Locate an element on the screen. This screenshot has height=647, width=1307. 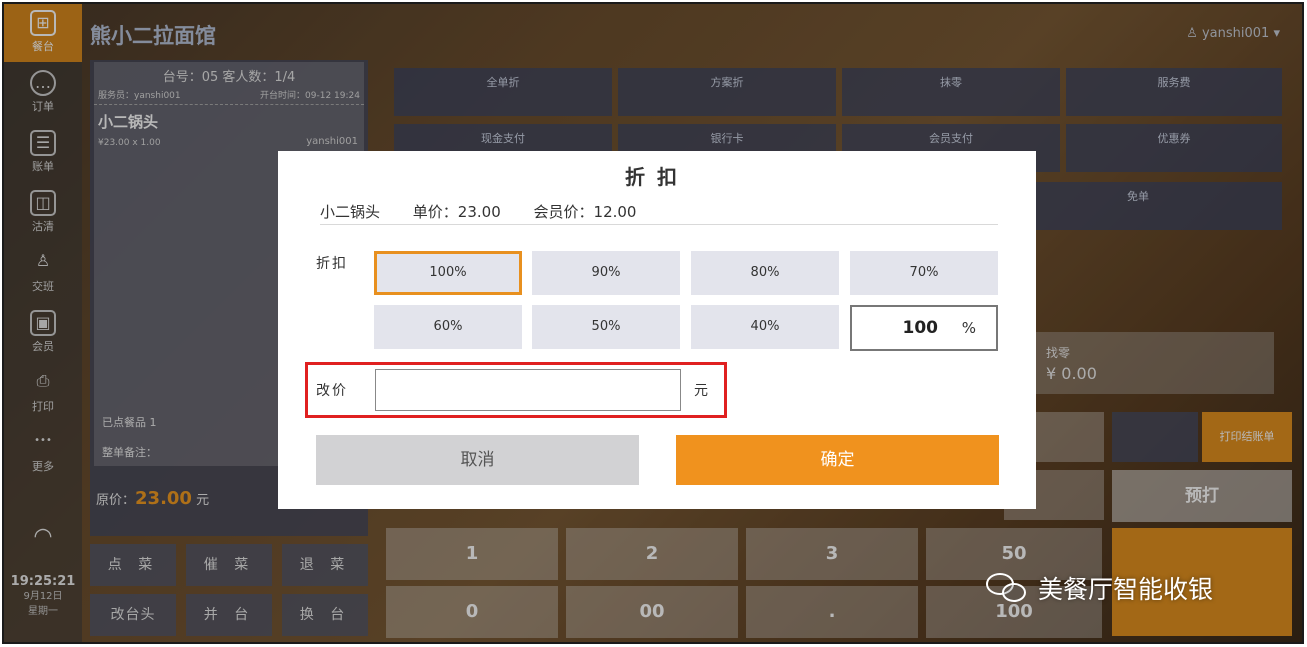
discount-option-100: 100% is located at coordinates (448, 273).